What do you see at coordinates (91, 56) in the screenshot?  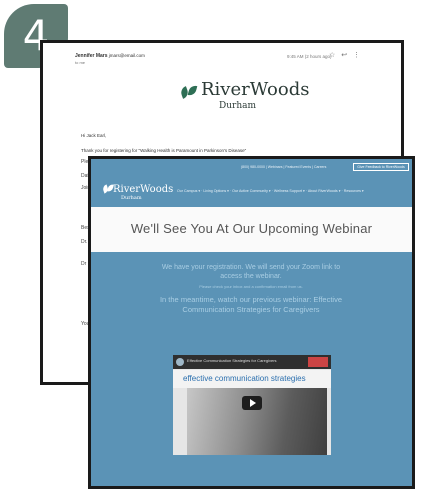 I see `email-sender-name: Jennifer Mars` at bounding box center [91, 56].